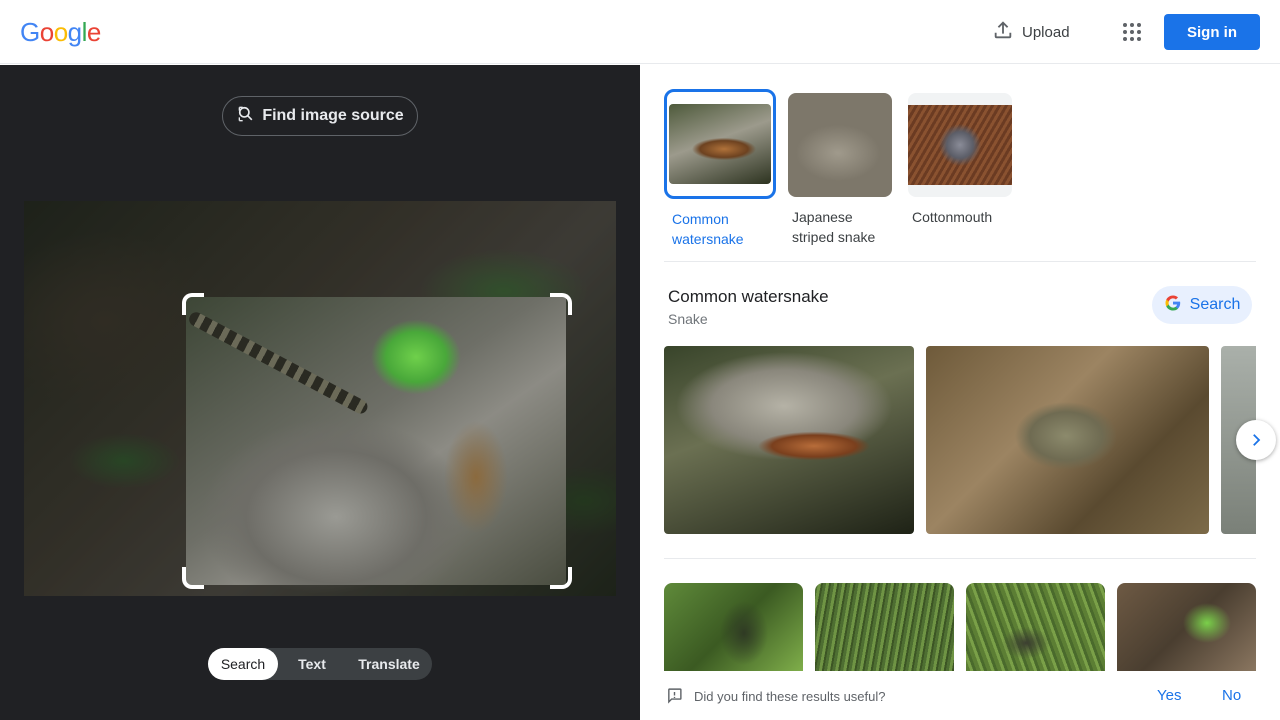 The image size is (1280, 720). I want to click on feedback-no-button: No, so click(1231, 695).